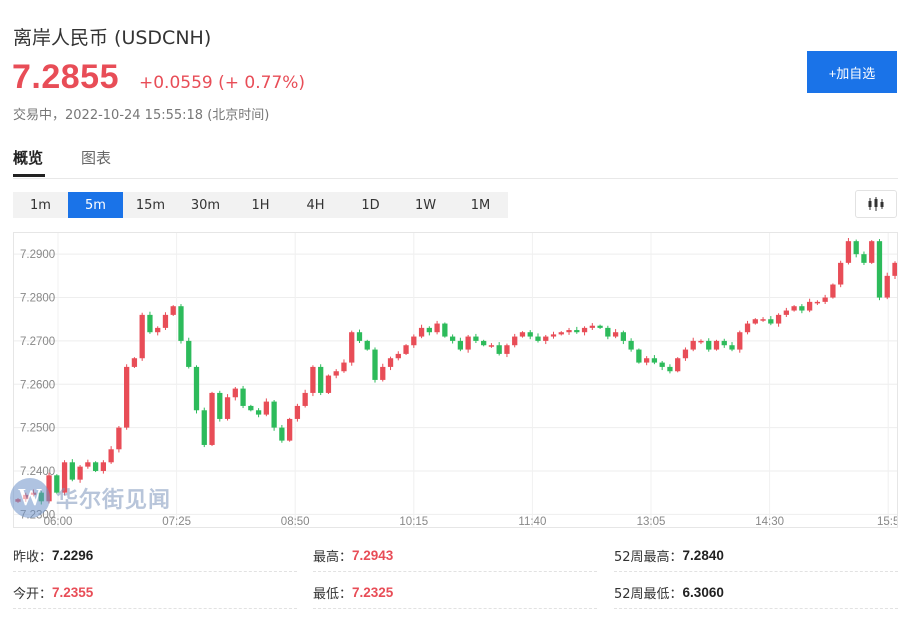 The height and width of the screenshot is (625, 916). Describe the element at coordinates (112, 38) in the screenshot. I see `instrument-title: 离岸人民币 (USDCNH)` at that location.